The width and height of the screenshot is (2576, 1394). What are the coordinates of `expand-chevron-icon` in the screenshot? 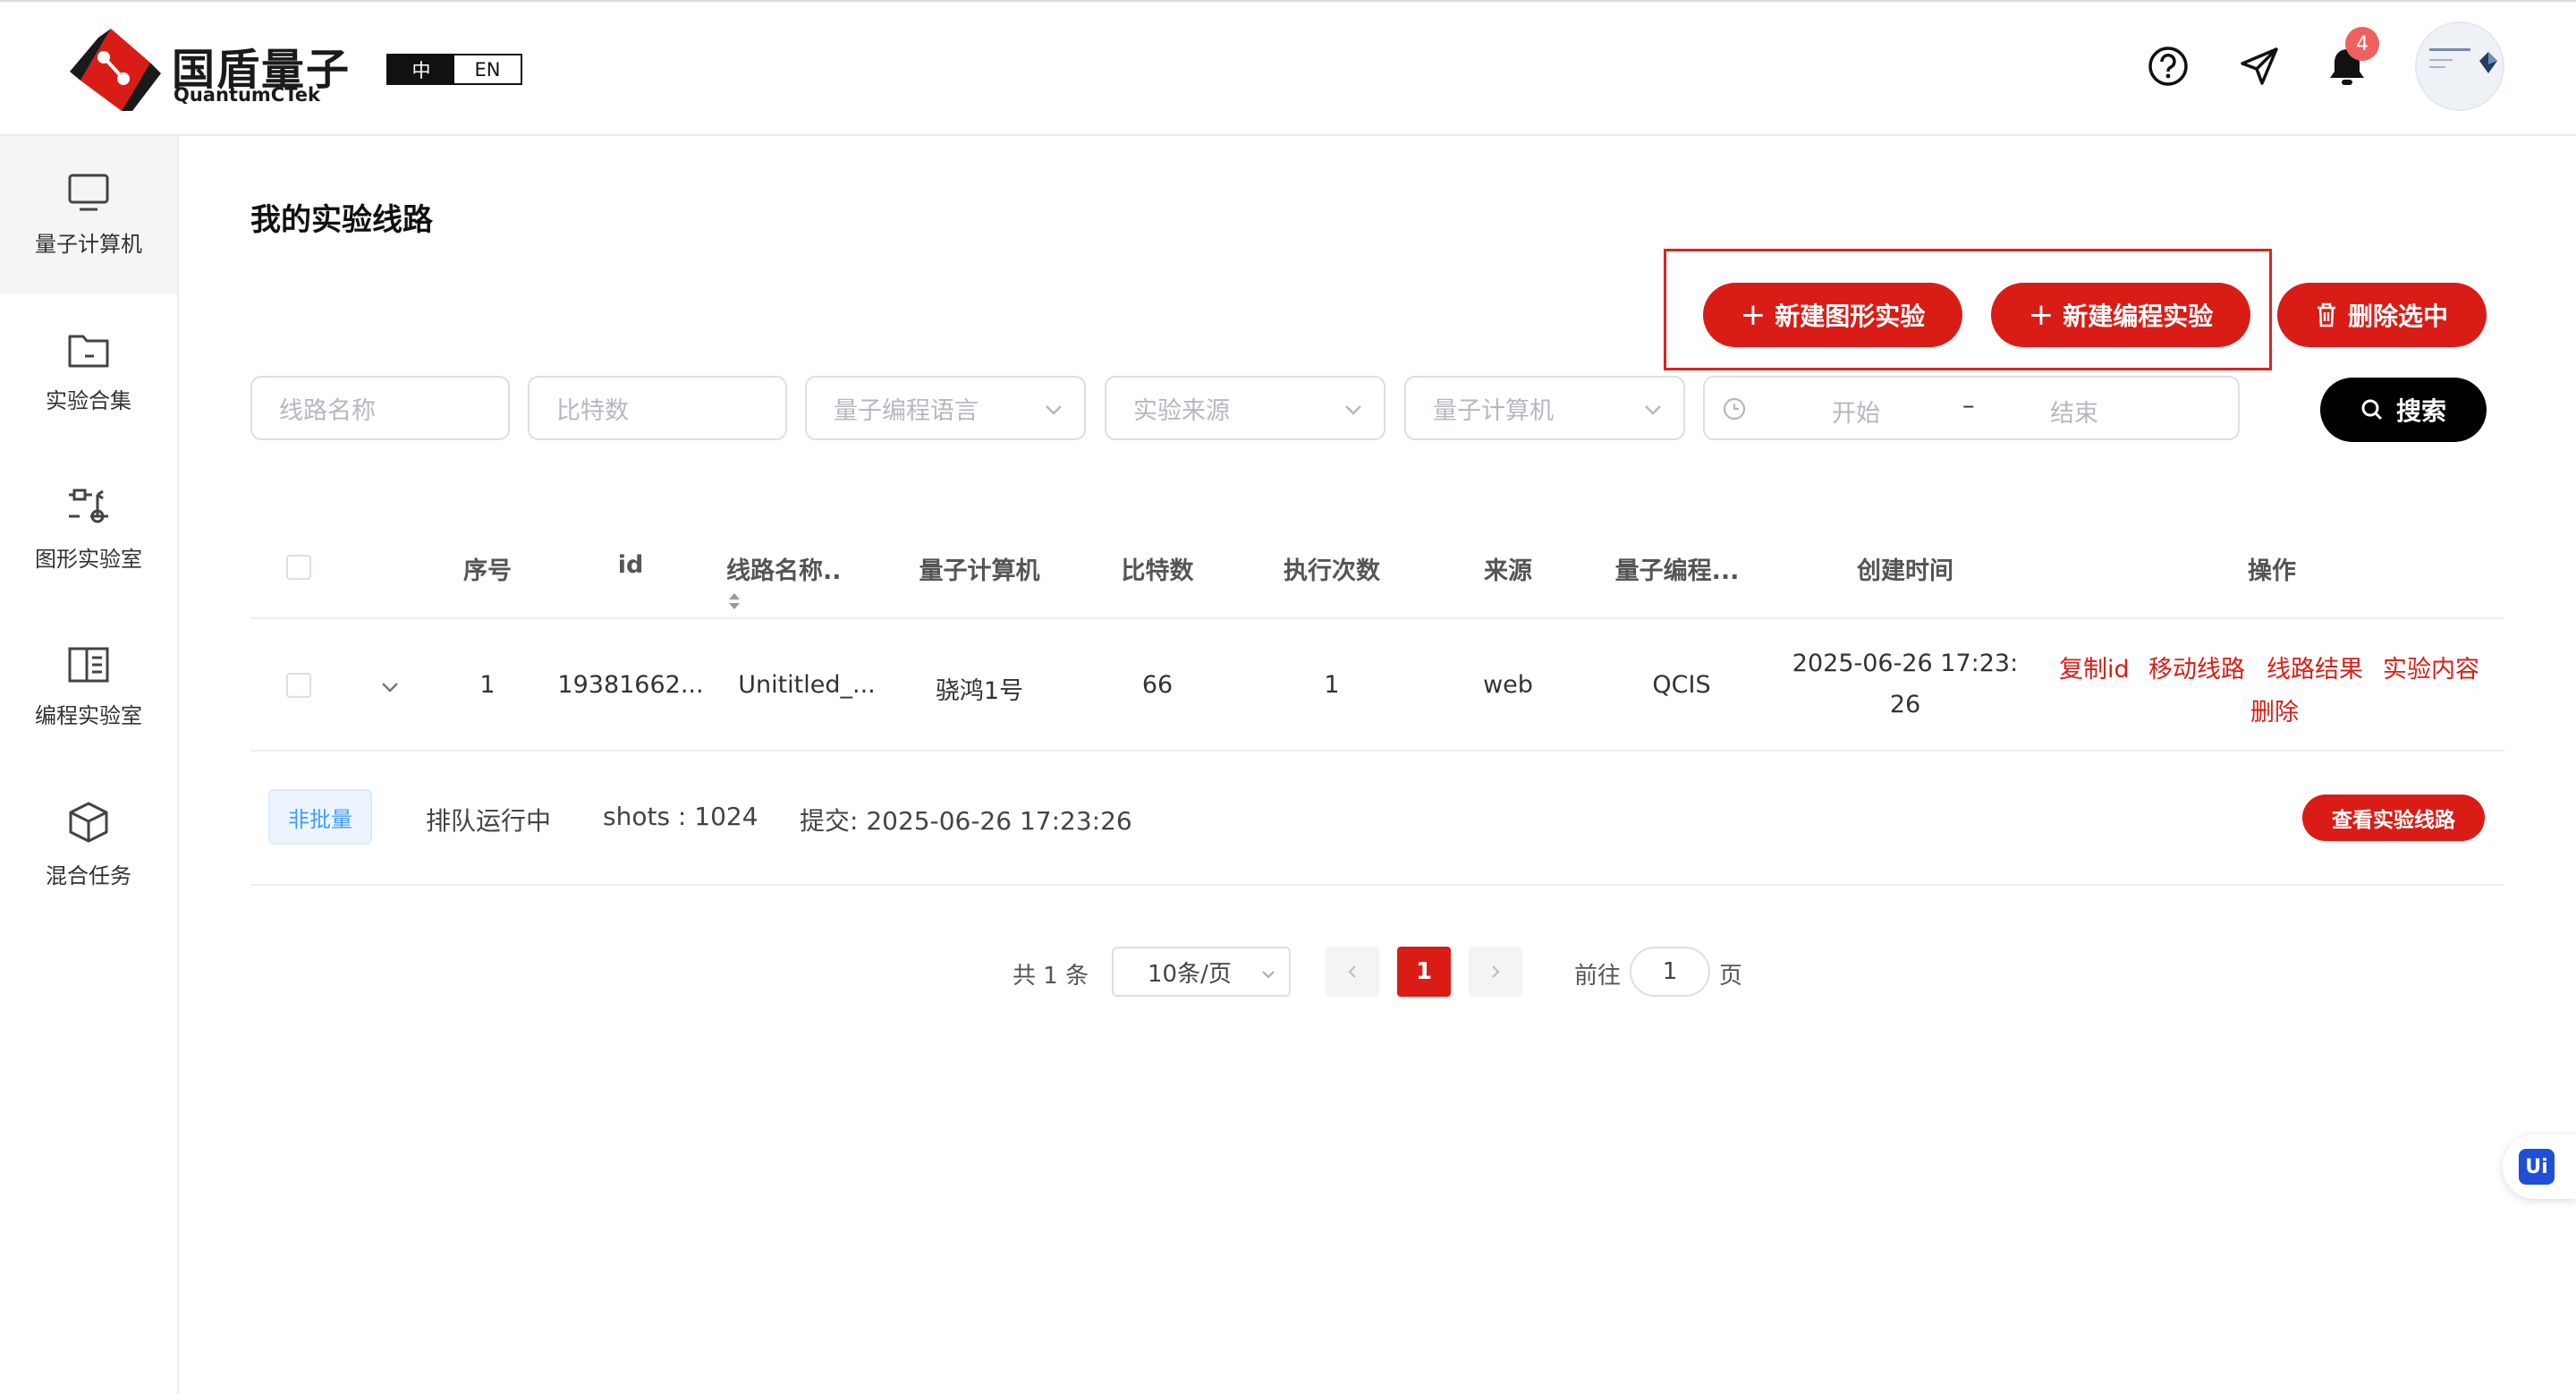 It's located at (390, 687).